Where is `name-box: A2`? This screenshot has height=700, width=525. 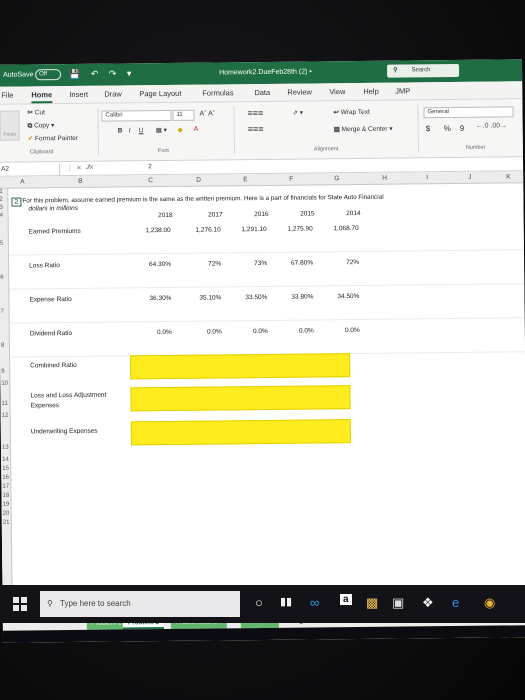
name-box: A2 is located at coordinates (30, 169).